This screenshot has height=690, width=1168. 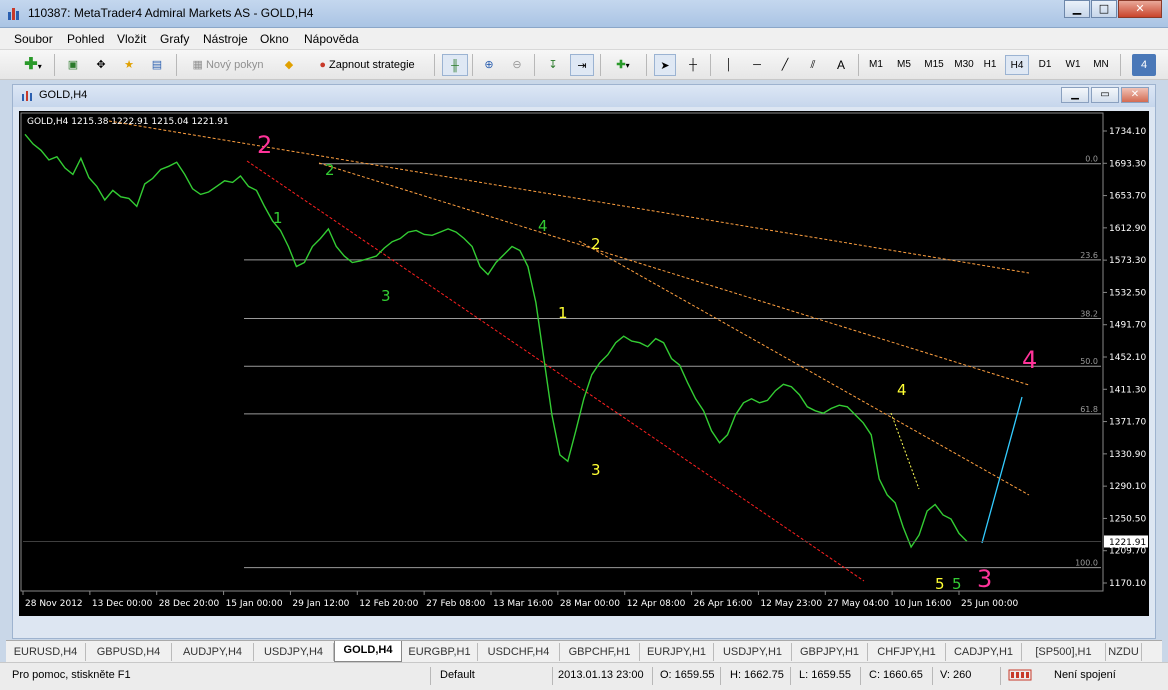 I want to click on status-close: C: 1660.65, so click(x=896, y=675).